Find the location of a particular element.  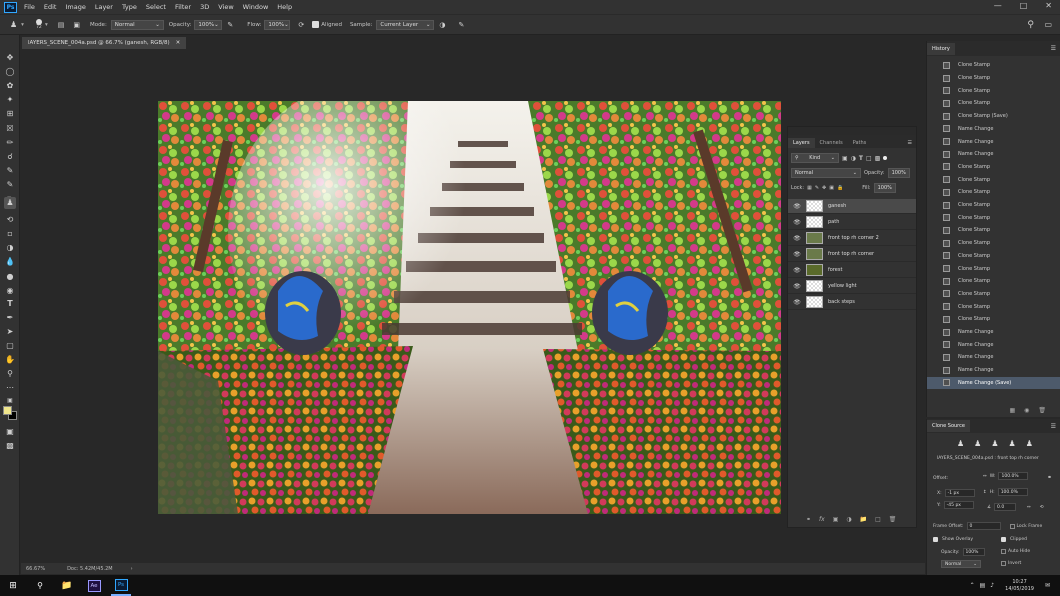

filter-shape-icon: □ is located at coordinates (869, 158).